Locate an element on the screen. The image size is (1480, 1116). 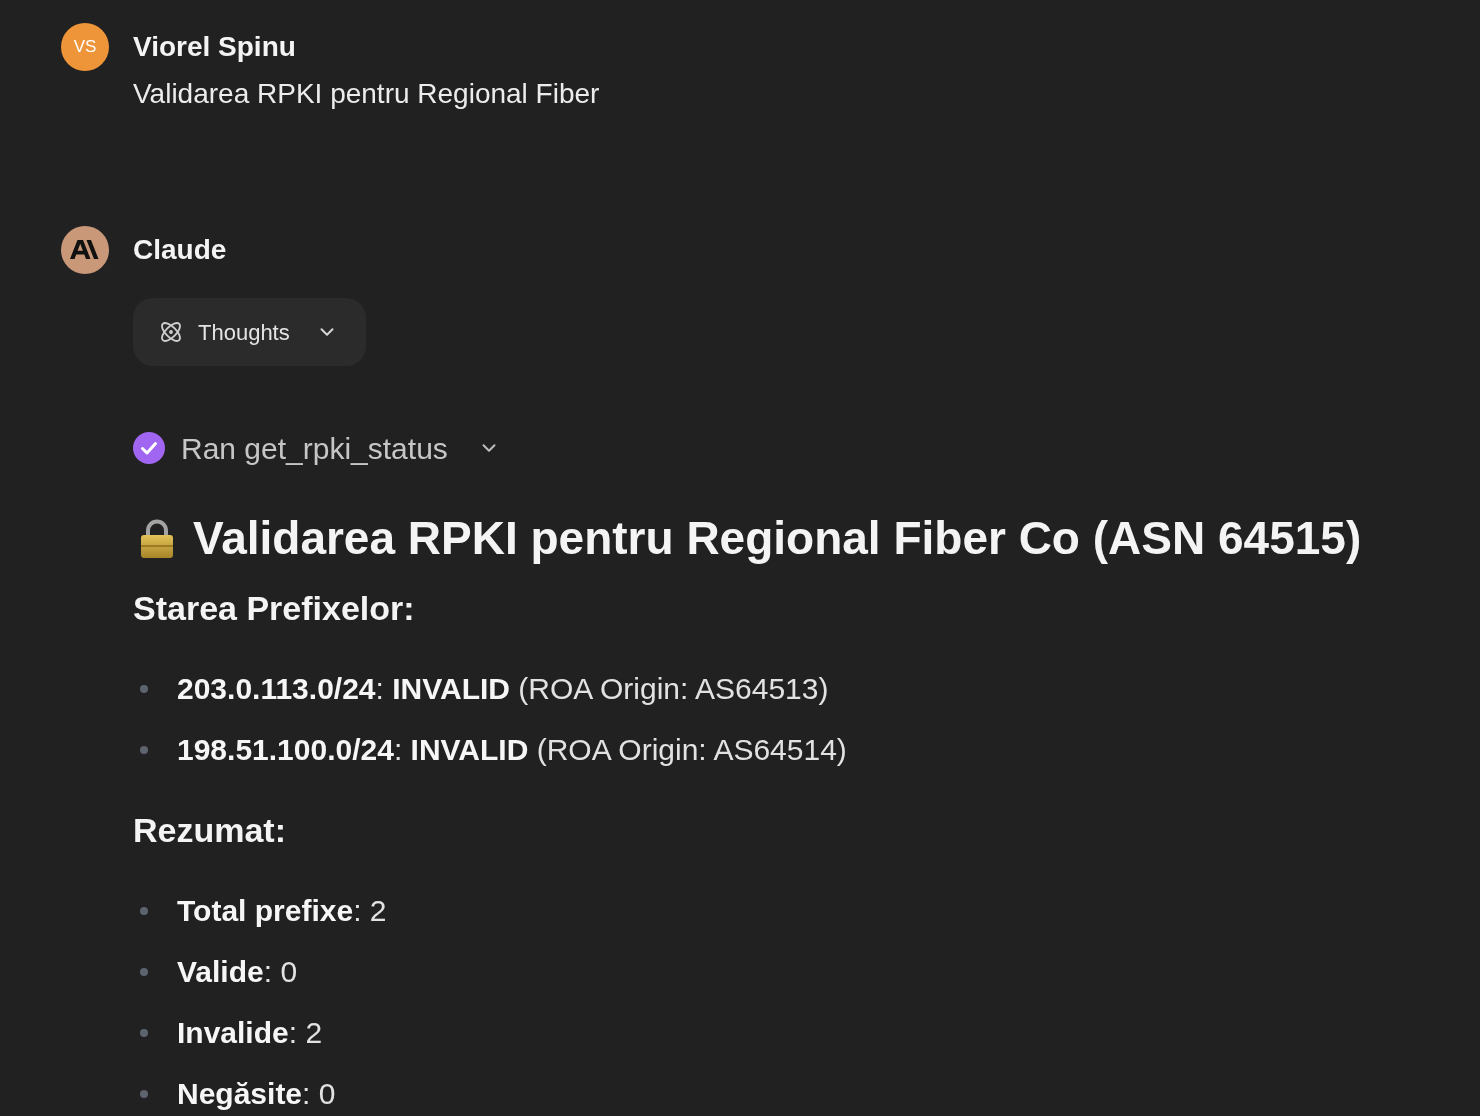
atom-icon is located at coordinates (171, 332).